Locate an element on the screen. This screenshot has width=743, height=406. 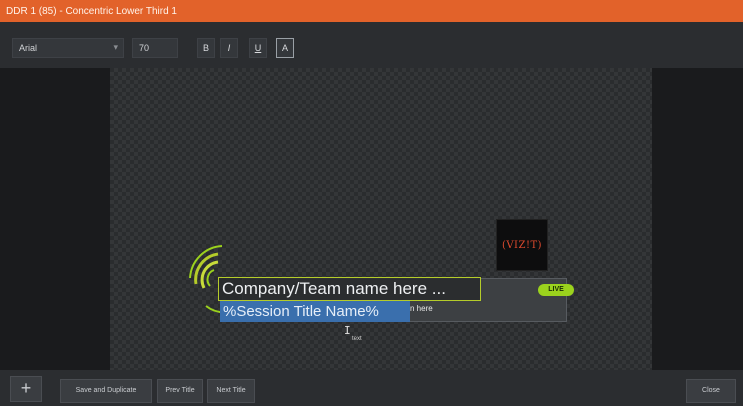
logo-text: (VIZ!T) is located at coordinates (522, 245).